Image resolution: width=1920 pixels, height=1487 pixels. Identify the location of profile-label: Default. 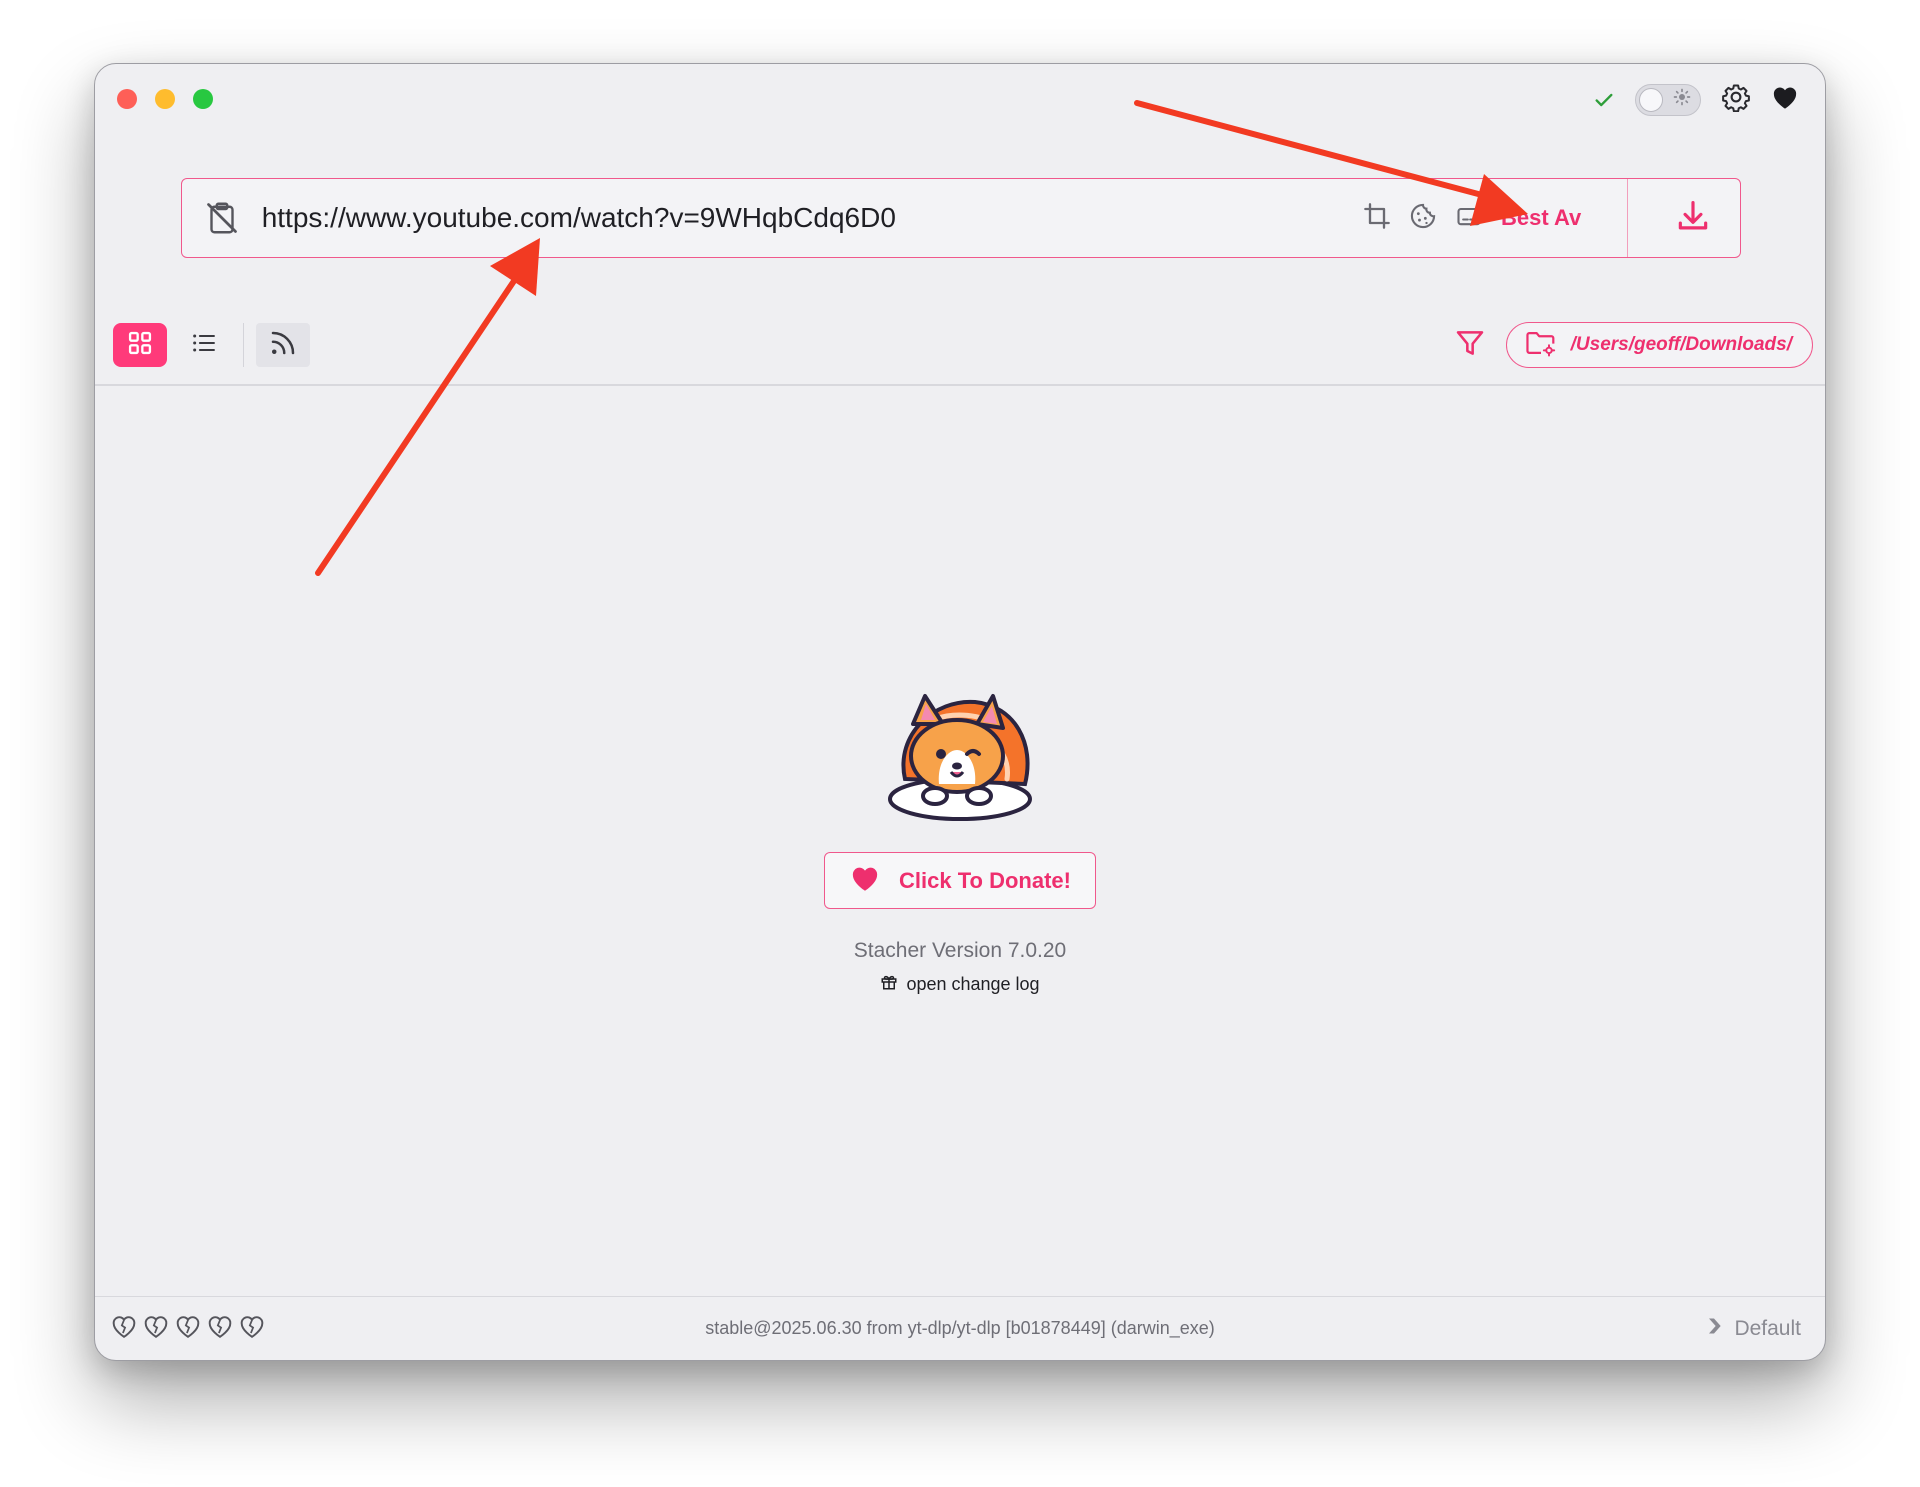
(1767, 1328).